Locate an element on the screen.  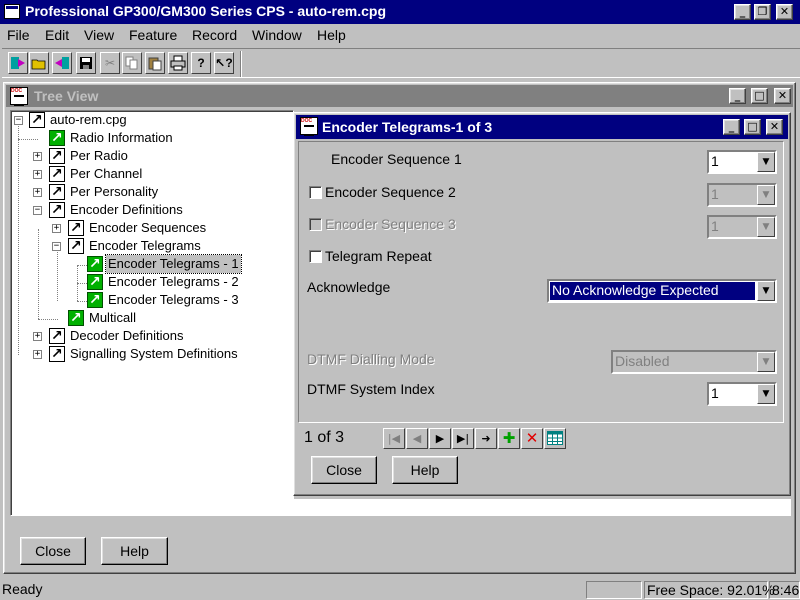
menu-record: Record is located at coordinates (214, 35).